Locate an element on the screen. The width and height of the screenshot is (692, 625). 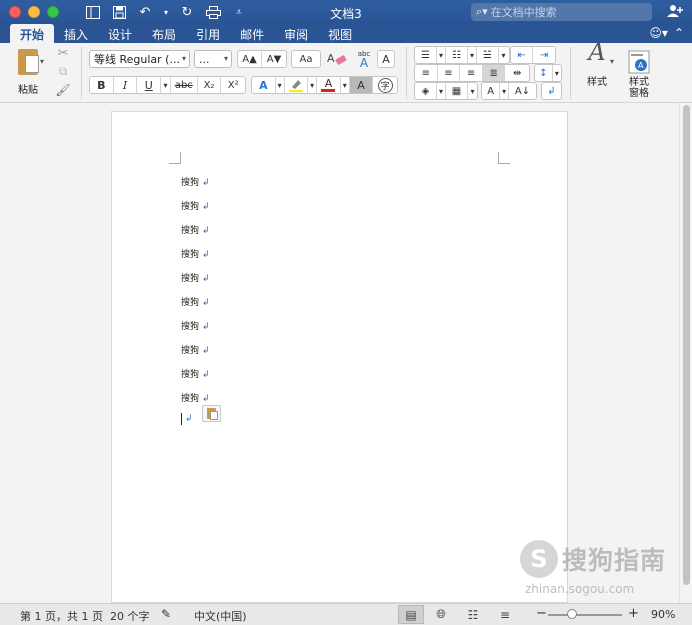
distributed-icon: ⇹ is located at coordinates (517, 73).